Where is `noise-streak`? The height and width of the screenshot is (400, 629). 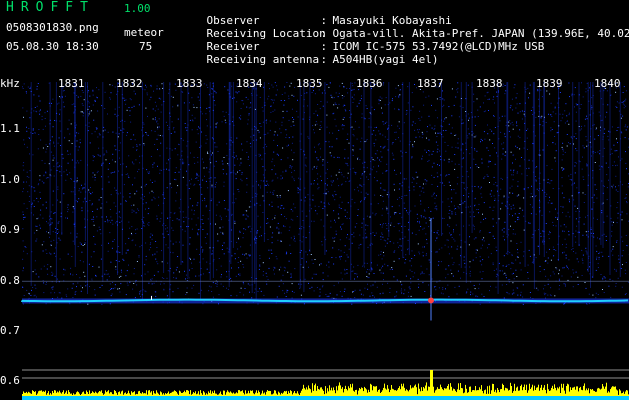 noise-streak is located at coordinates (579, 164).